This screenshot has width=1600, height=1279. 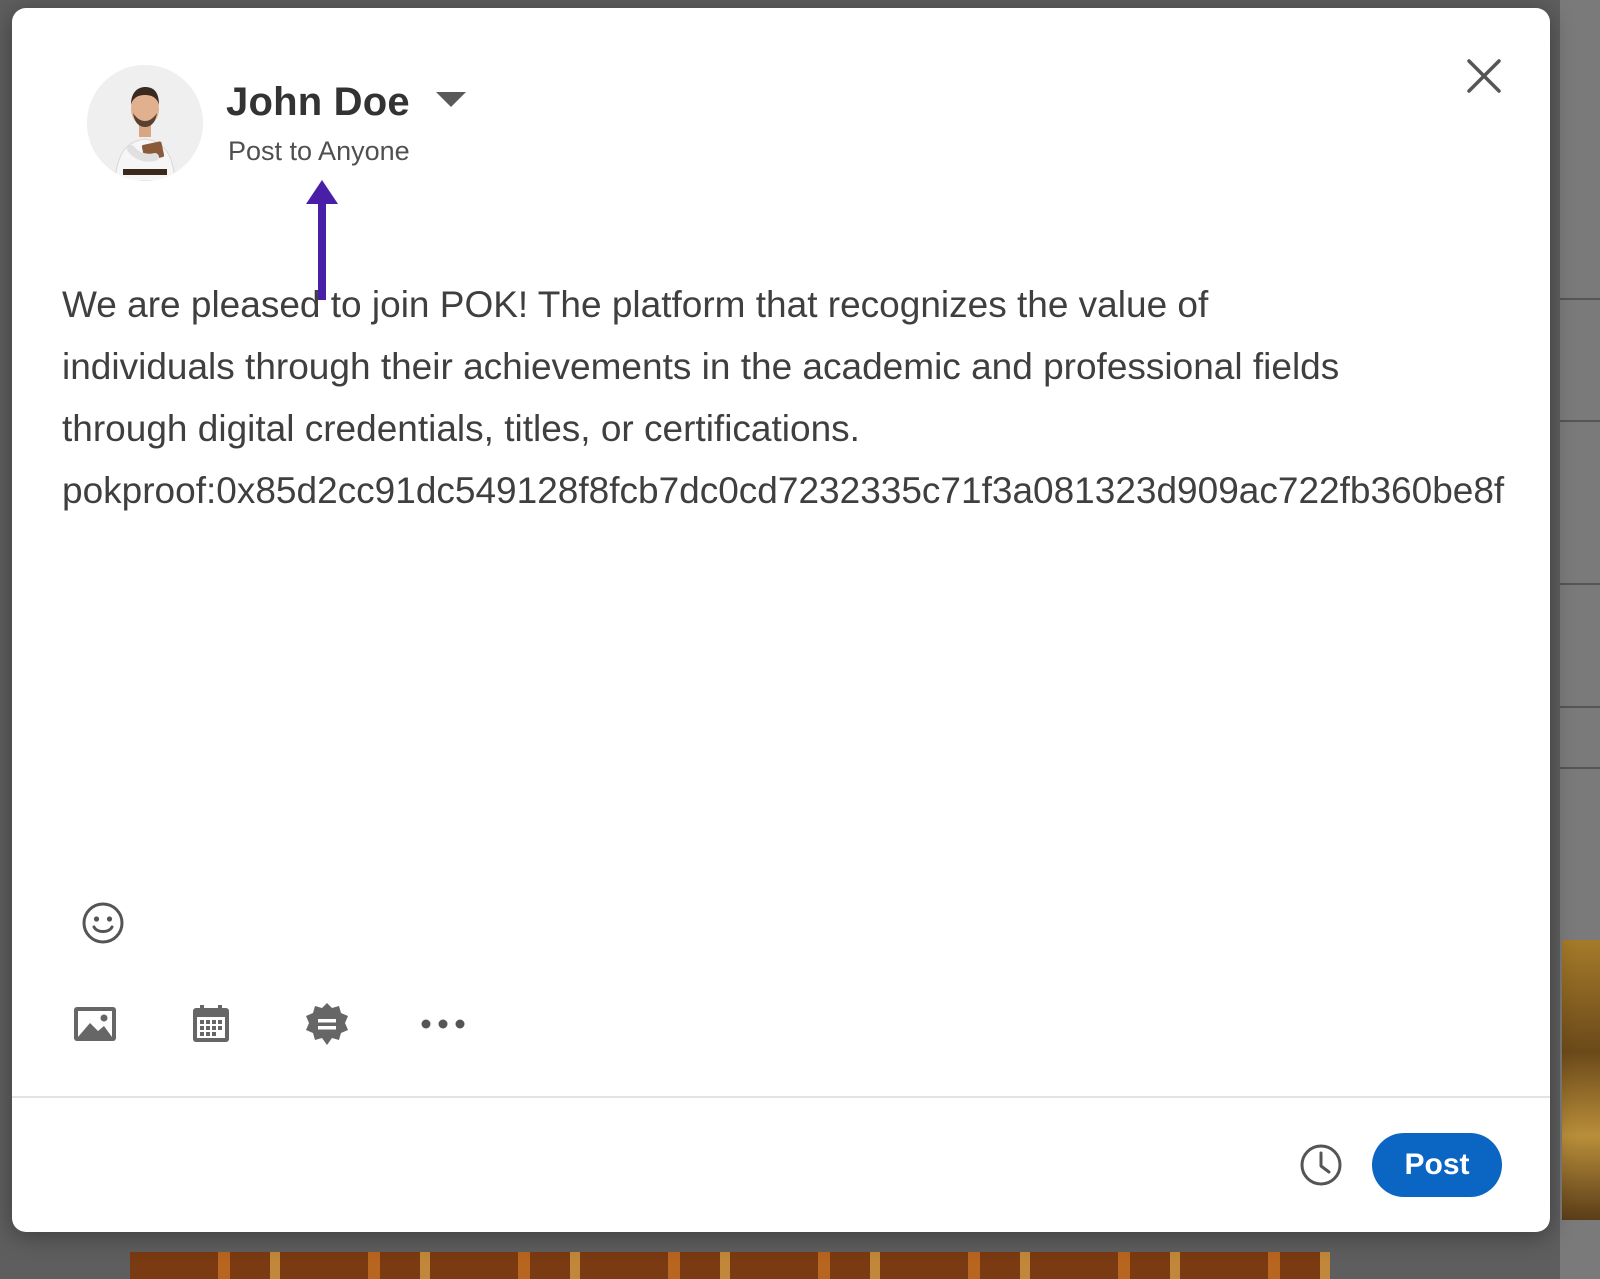 I want to click on emoji-icon, so click(x=103, y=923).